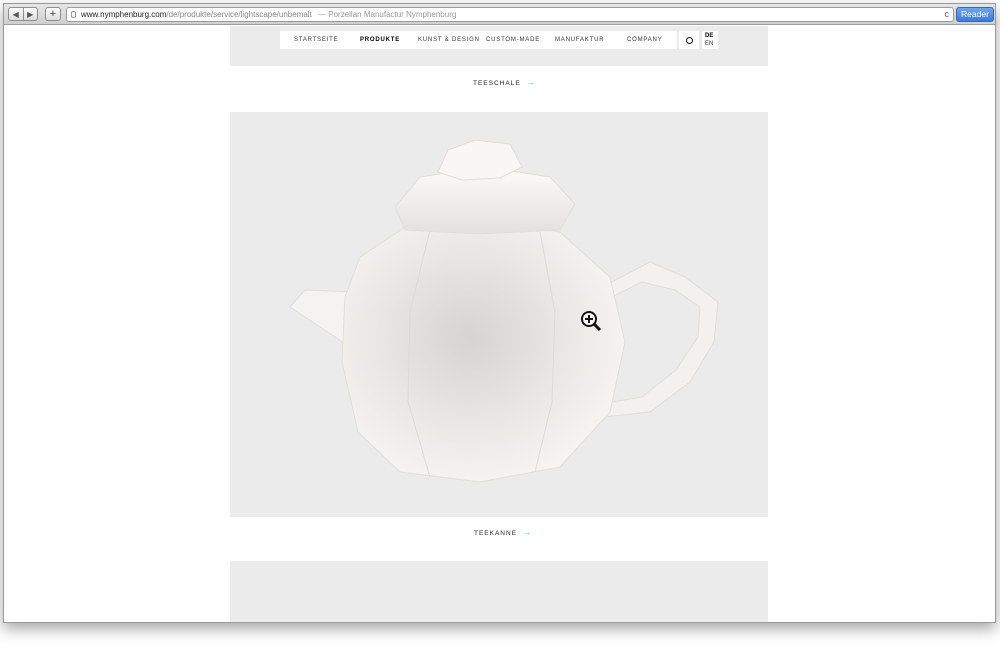  Describe the element at coordinates (499, 591) in the screenshot. I see `next-product-panel` at that location.